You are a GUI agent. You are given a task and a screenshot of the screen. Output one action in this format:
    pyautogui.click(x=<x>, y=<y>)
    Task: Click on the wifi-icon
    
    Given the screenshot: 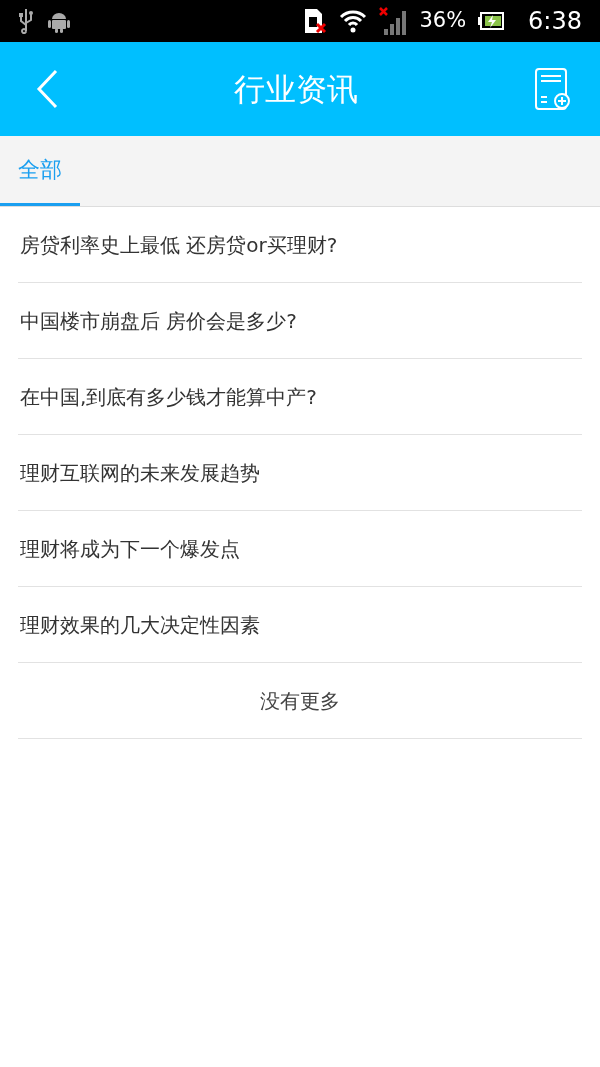 What is the action you would take?
    pyautogui.click(x=353, y=21)
    